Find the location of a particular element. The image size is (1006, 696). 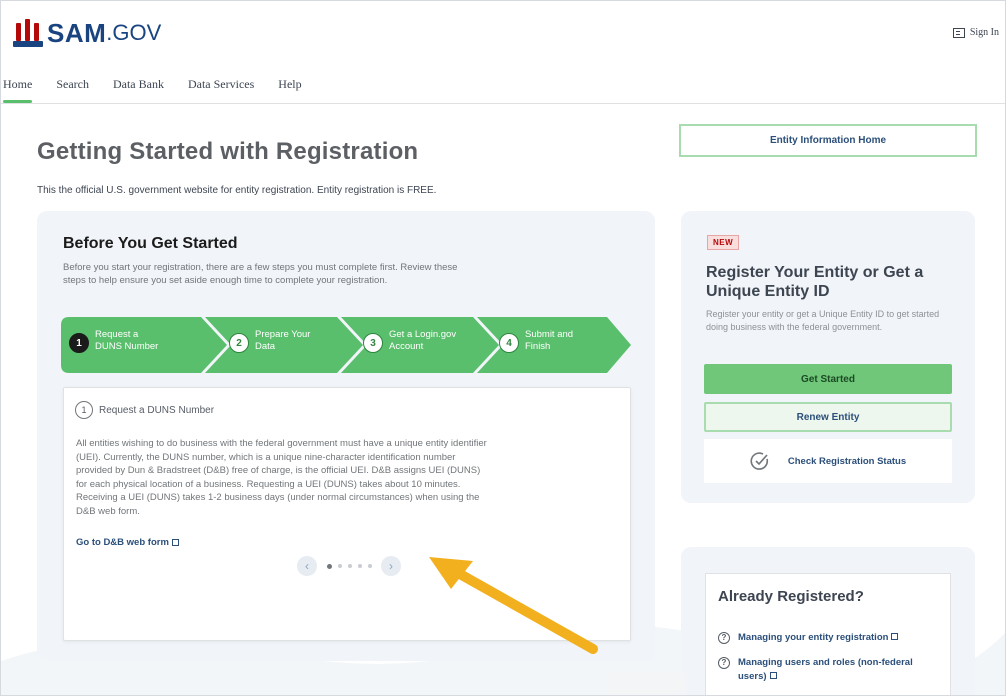

renew-entity-button: Renew Entity is located at coordinates (828, 417).